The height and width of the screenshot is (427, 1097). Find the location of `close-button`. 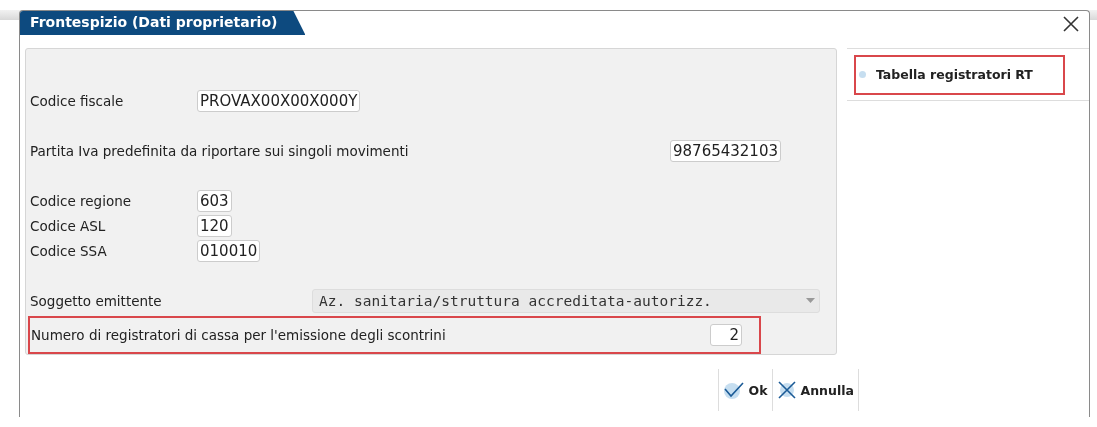

close-button is located at coordinates (1071, 24).